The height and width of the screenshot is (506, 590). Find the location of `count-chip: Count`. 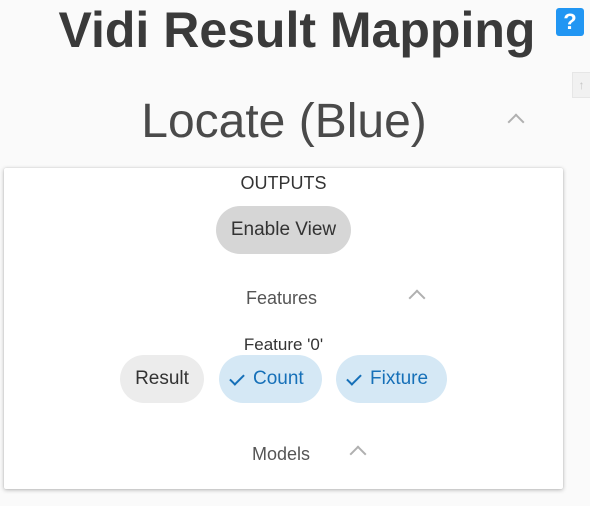

count-chip: Count is located at coordinates (270, 379).